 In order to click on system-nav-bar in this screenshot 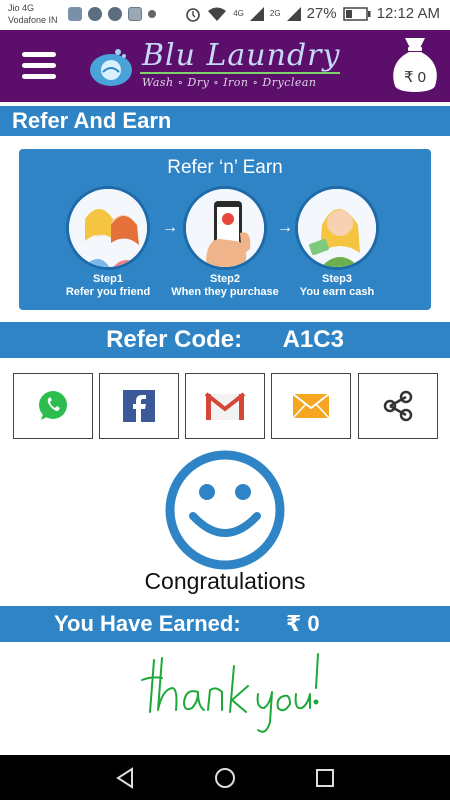, I will do `click(225, 777)`.